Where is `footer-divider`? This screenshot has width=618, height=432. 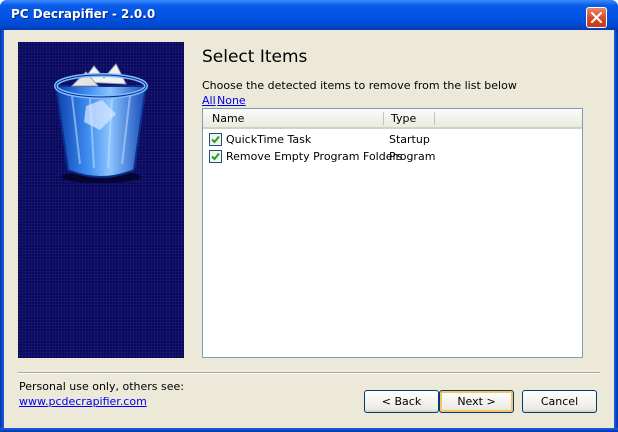 footer-divider is located at coordinates (309, 373).